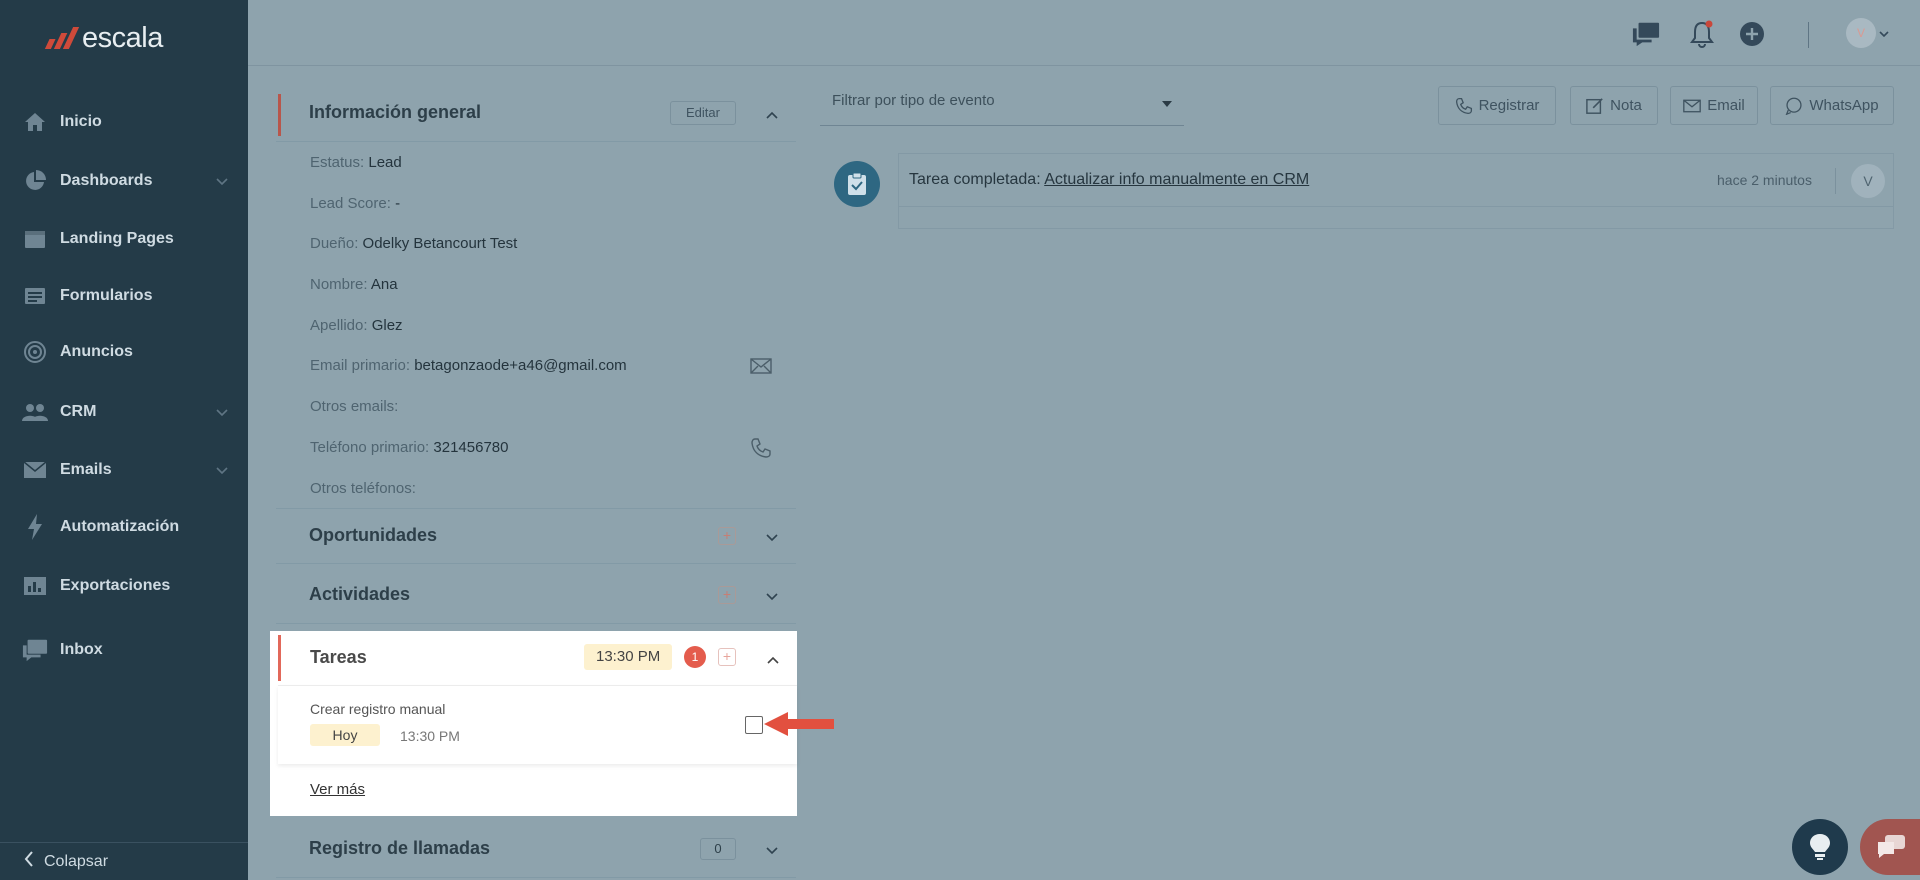 This screenshot has width=1920, height=880. What do you see at coordinates (338, 657) in the screenshot?
I see `tasks-title: Tareas` at bounding box center [338, 657].